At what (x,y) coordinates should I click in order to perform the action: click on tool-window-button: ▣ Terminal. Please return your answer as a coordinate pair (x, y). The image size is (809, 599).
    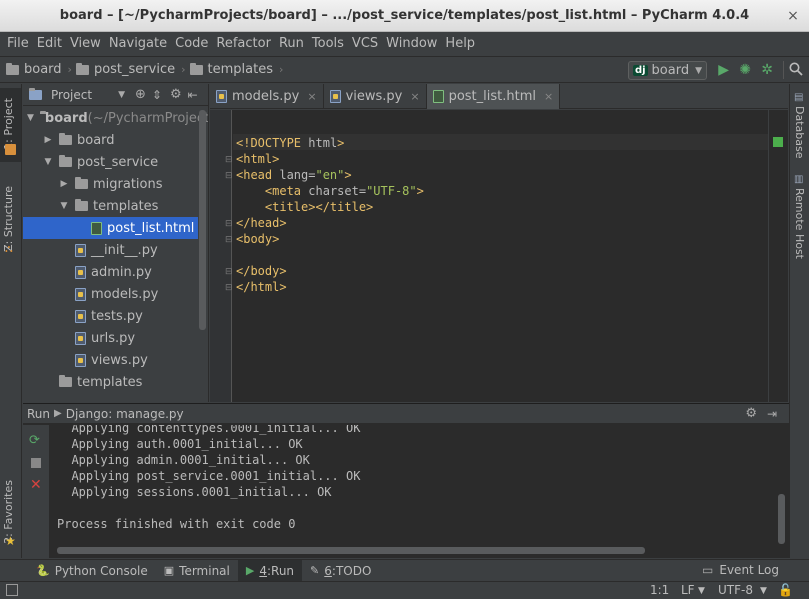
    Looking at the image, I should click on (197, 571).